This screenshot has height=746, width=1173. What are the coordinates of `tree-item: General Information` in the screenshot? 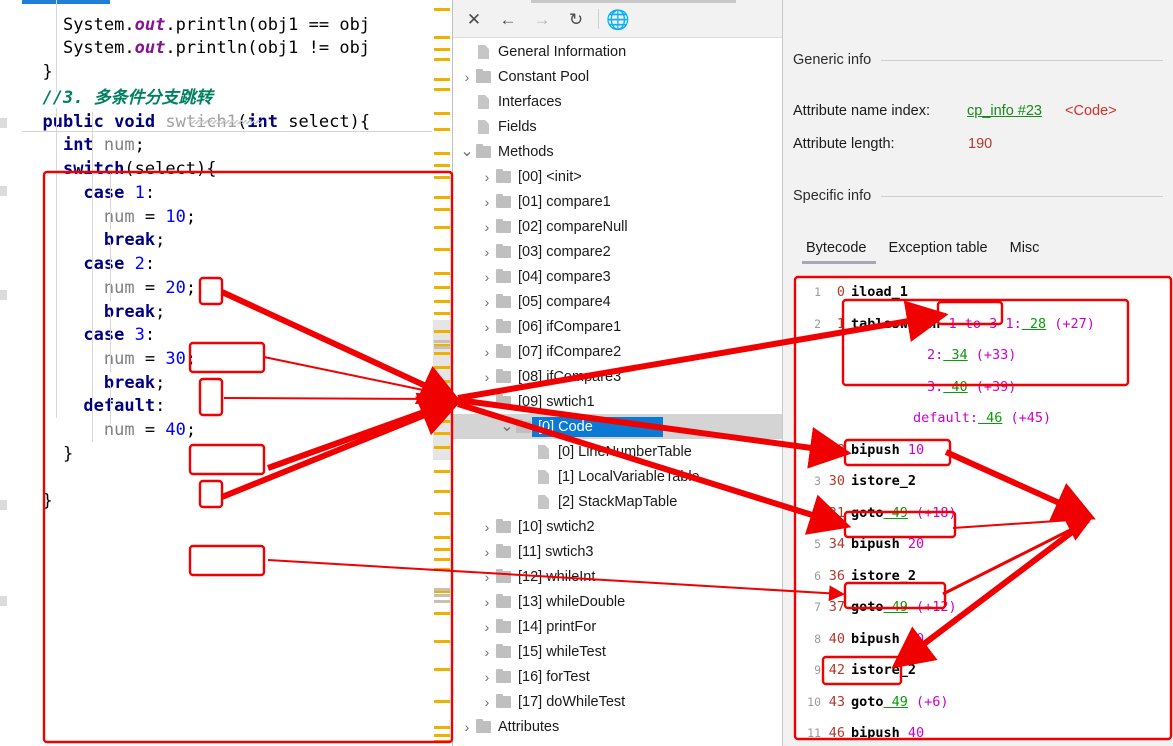 It's located at (618, 51).